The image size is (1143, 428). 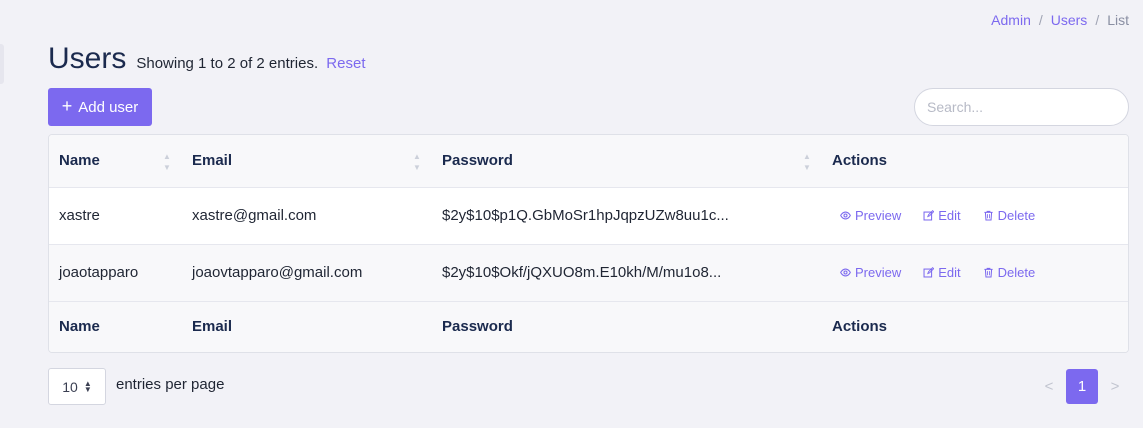 What do you see at coordinates (227, 63) in the screenshot?
I see `entries-summary-text: Showing 1 to 2 of 2 entries.` at bounding box center [227, 63].